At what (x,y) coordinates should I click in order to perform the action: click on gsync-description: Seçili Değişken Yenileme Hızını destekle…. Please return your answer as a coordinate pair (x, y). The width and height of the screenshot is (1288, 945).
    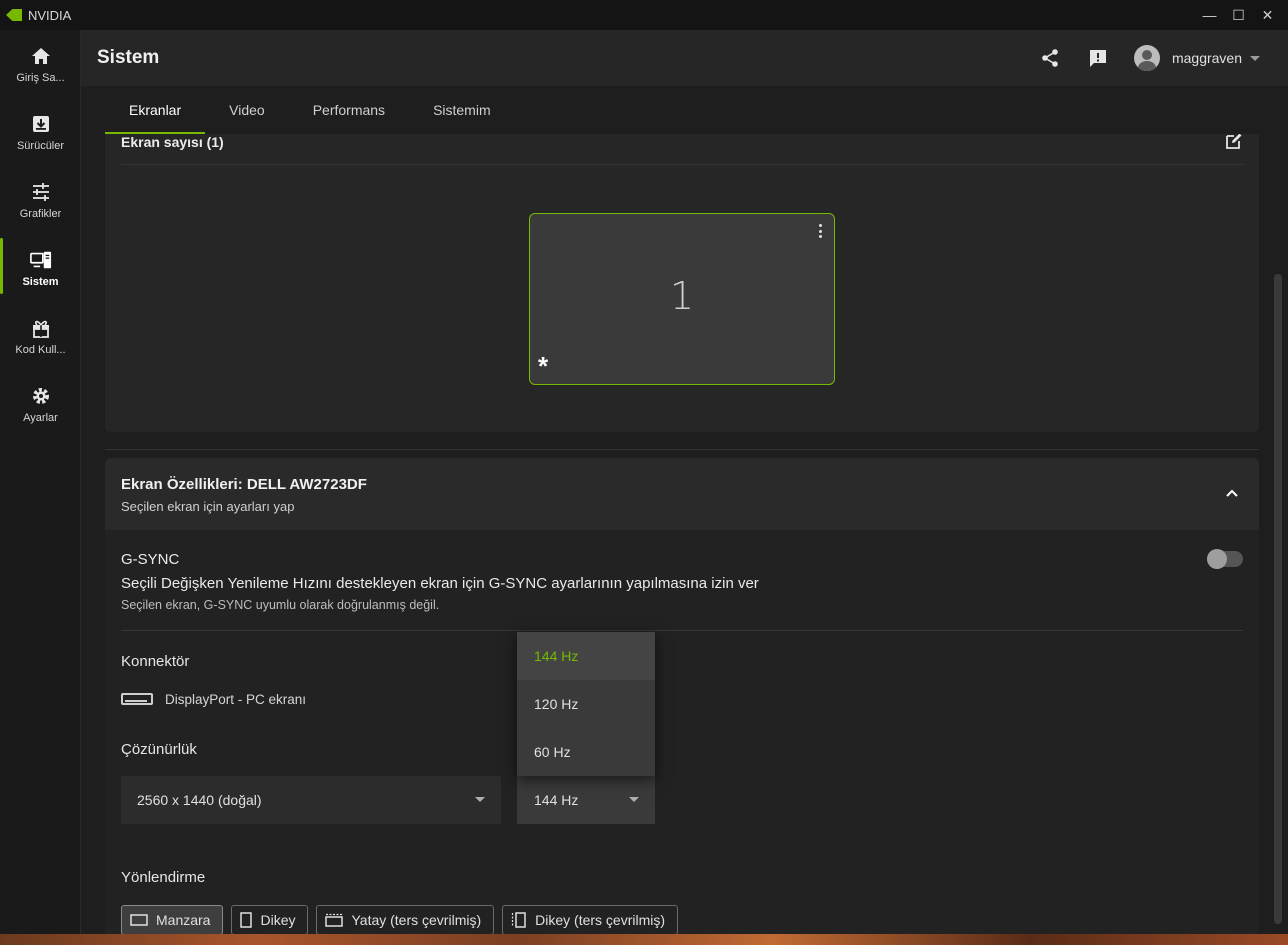
    Looking at the image, I should click on (440, 583).